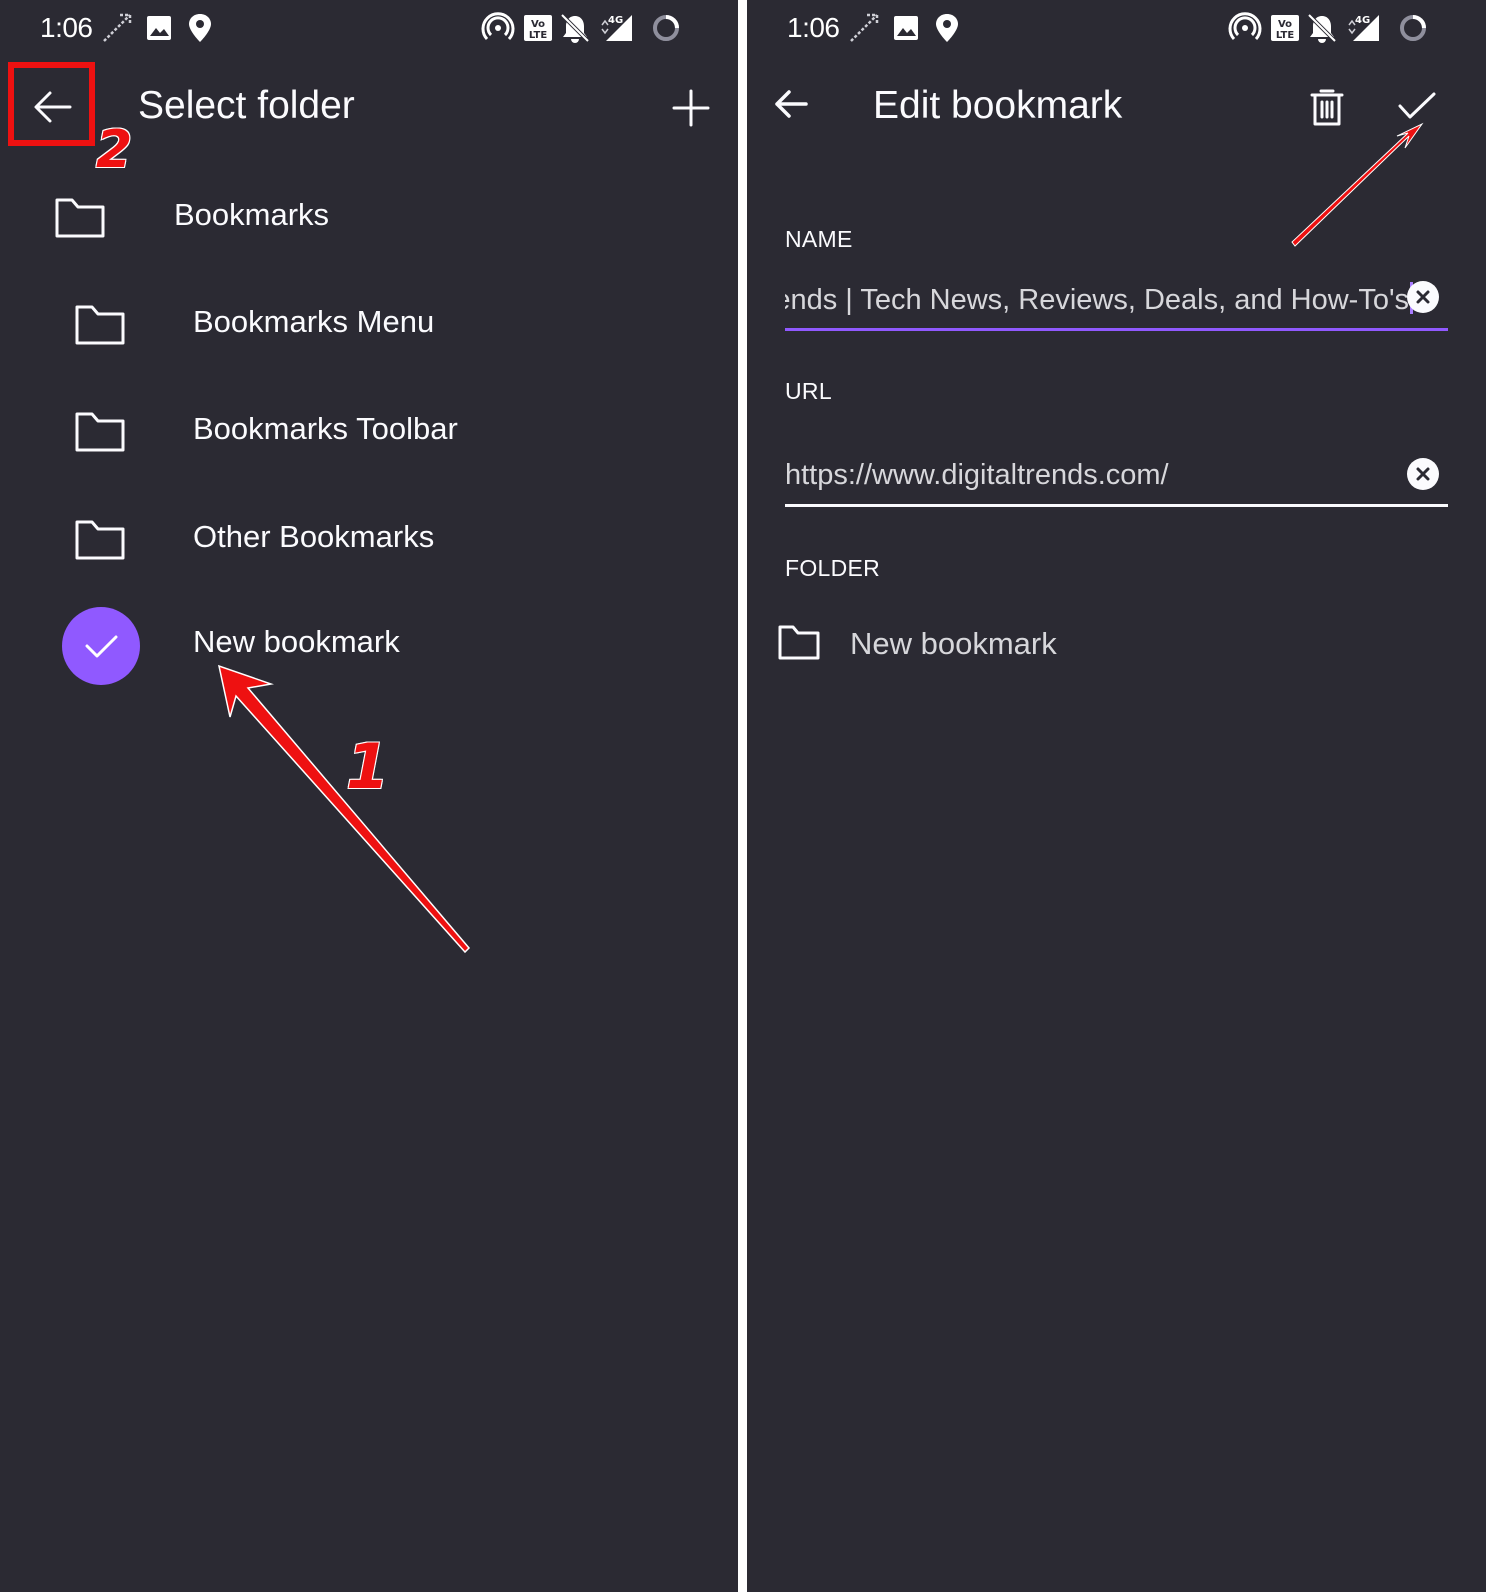 This screenshot has width=1486, height=1592. Describe the element at coordinates (691, 108) in the screenshot. I see `add-folder-button` at that location.